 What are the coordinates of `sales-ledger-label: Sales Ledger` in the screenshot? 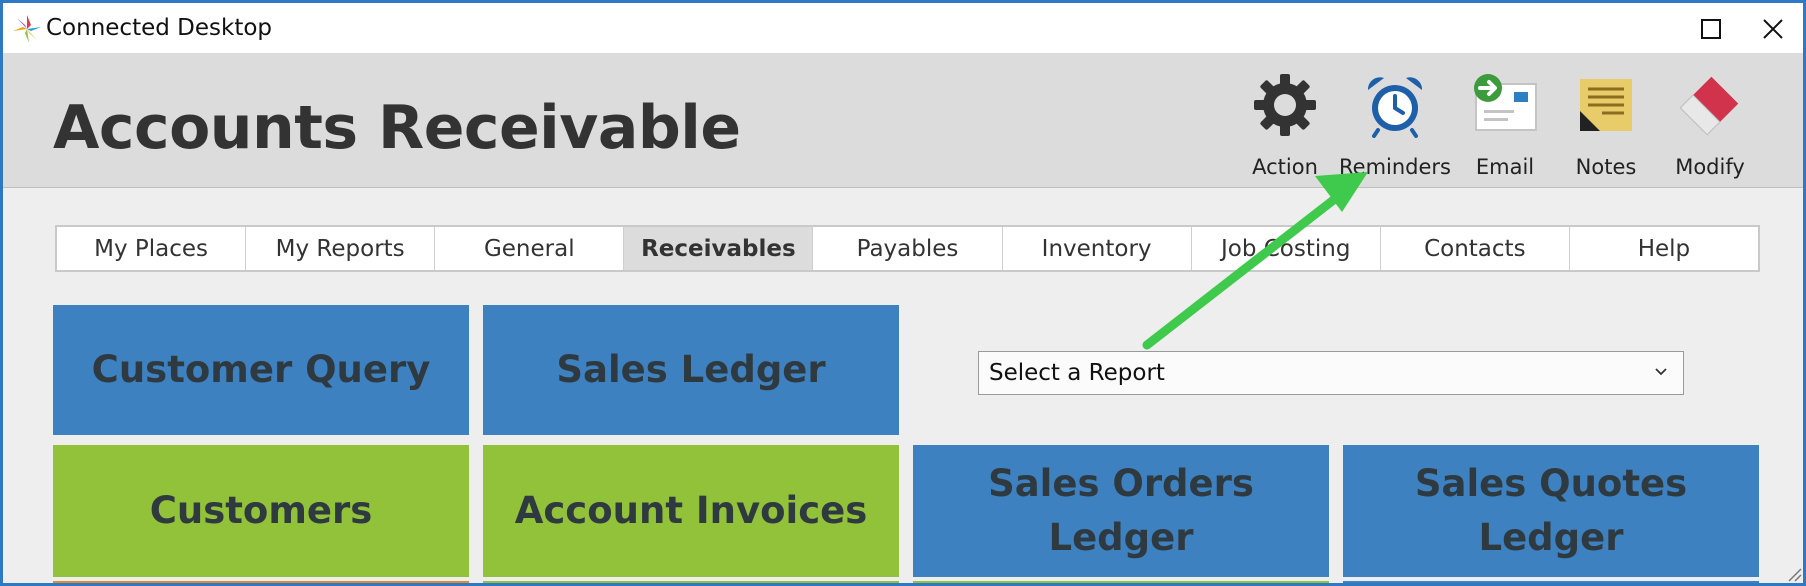 It's located at (691, 370).